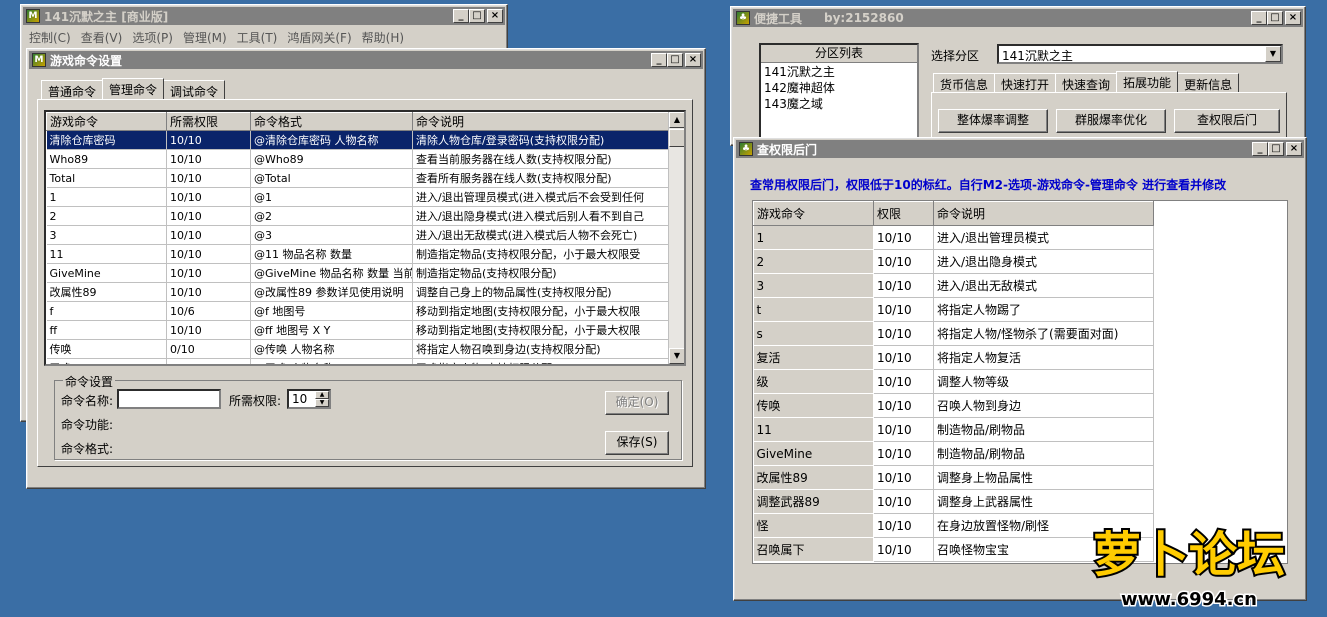  I want to click on cmd-name-input, so click(169, 399).